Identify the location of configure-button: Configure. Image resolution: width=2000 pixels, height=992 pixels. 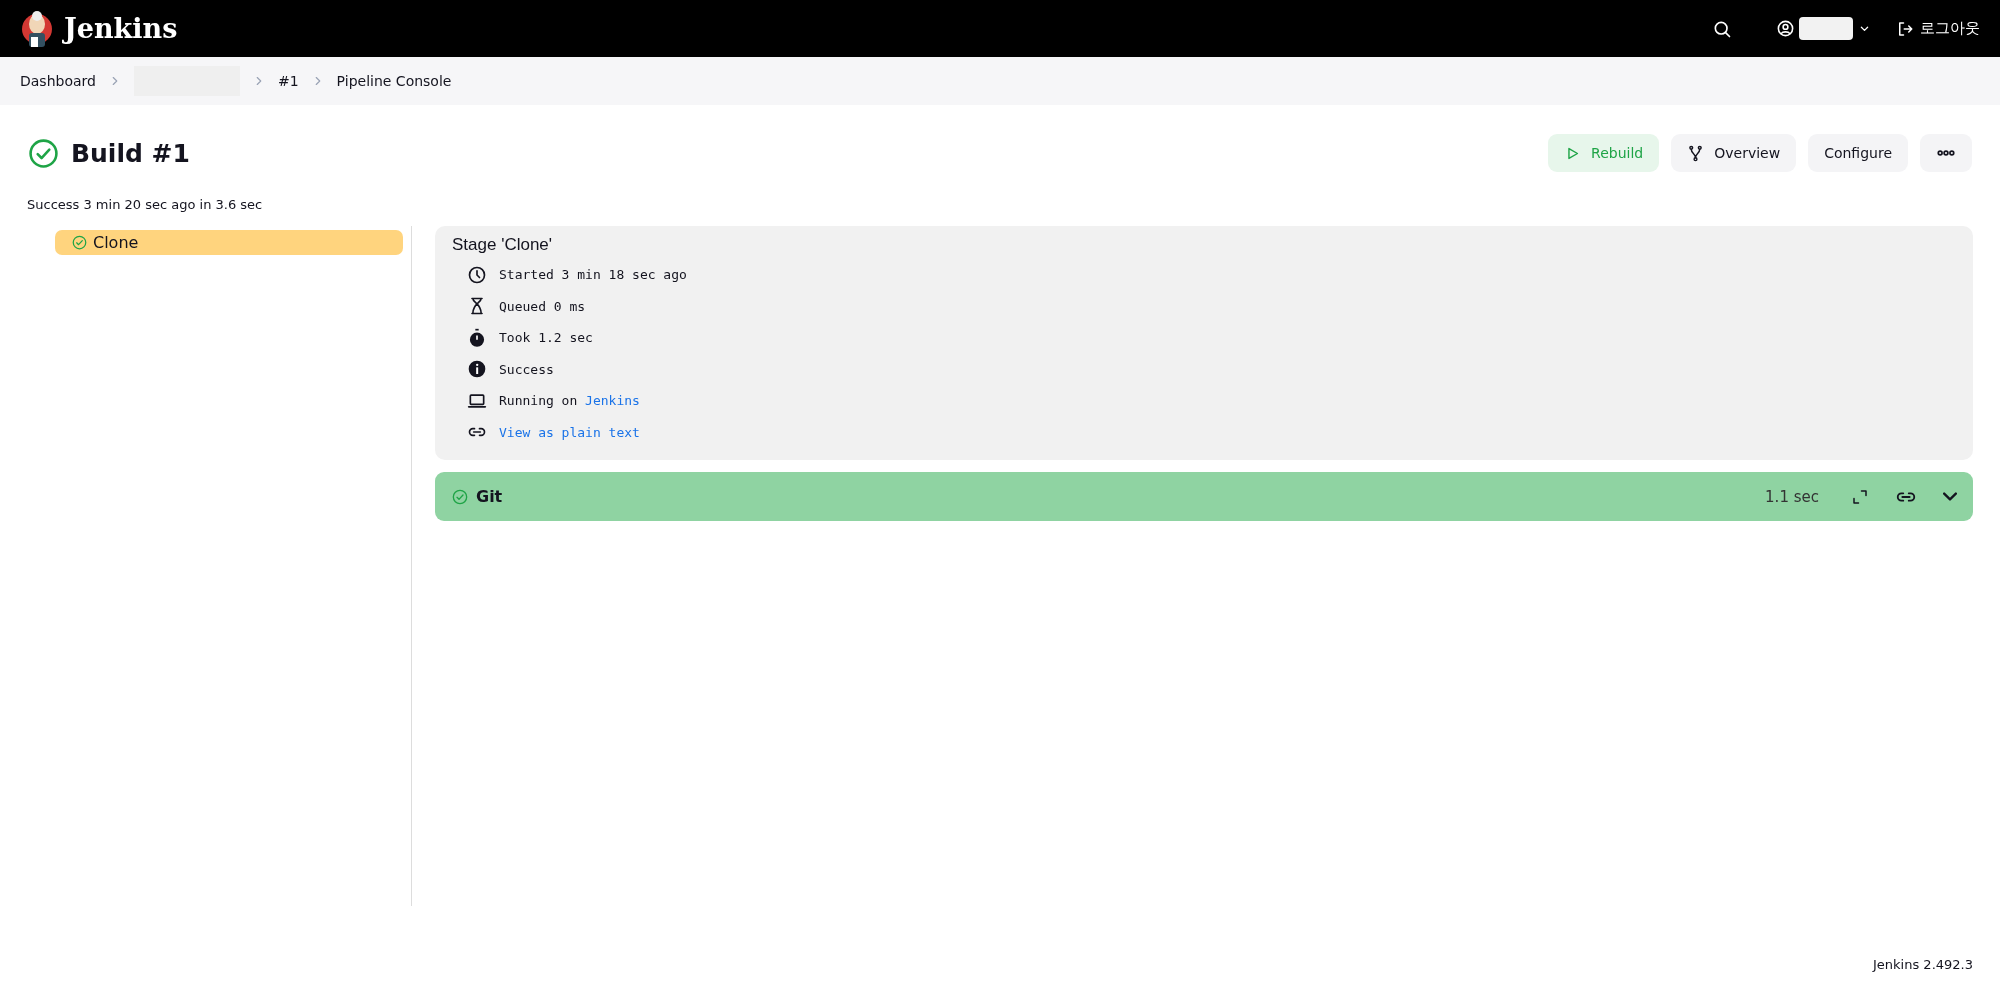
(1858, 153).